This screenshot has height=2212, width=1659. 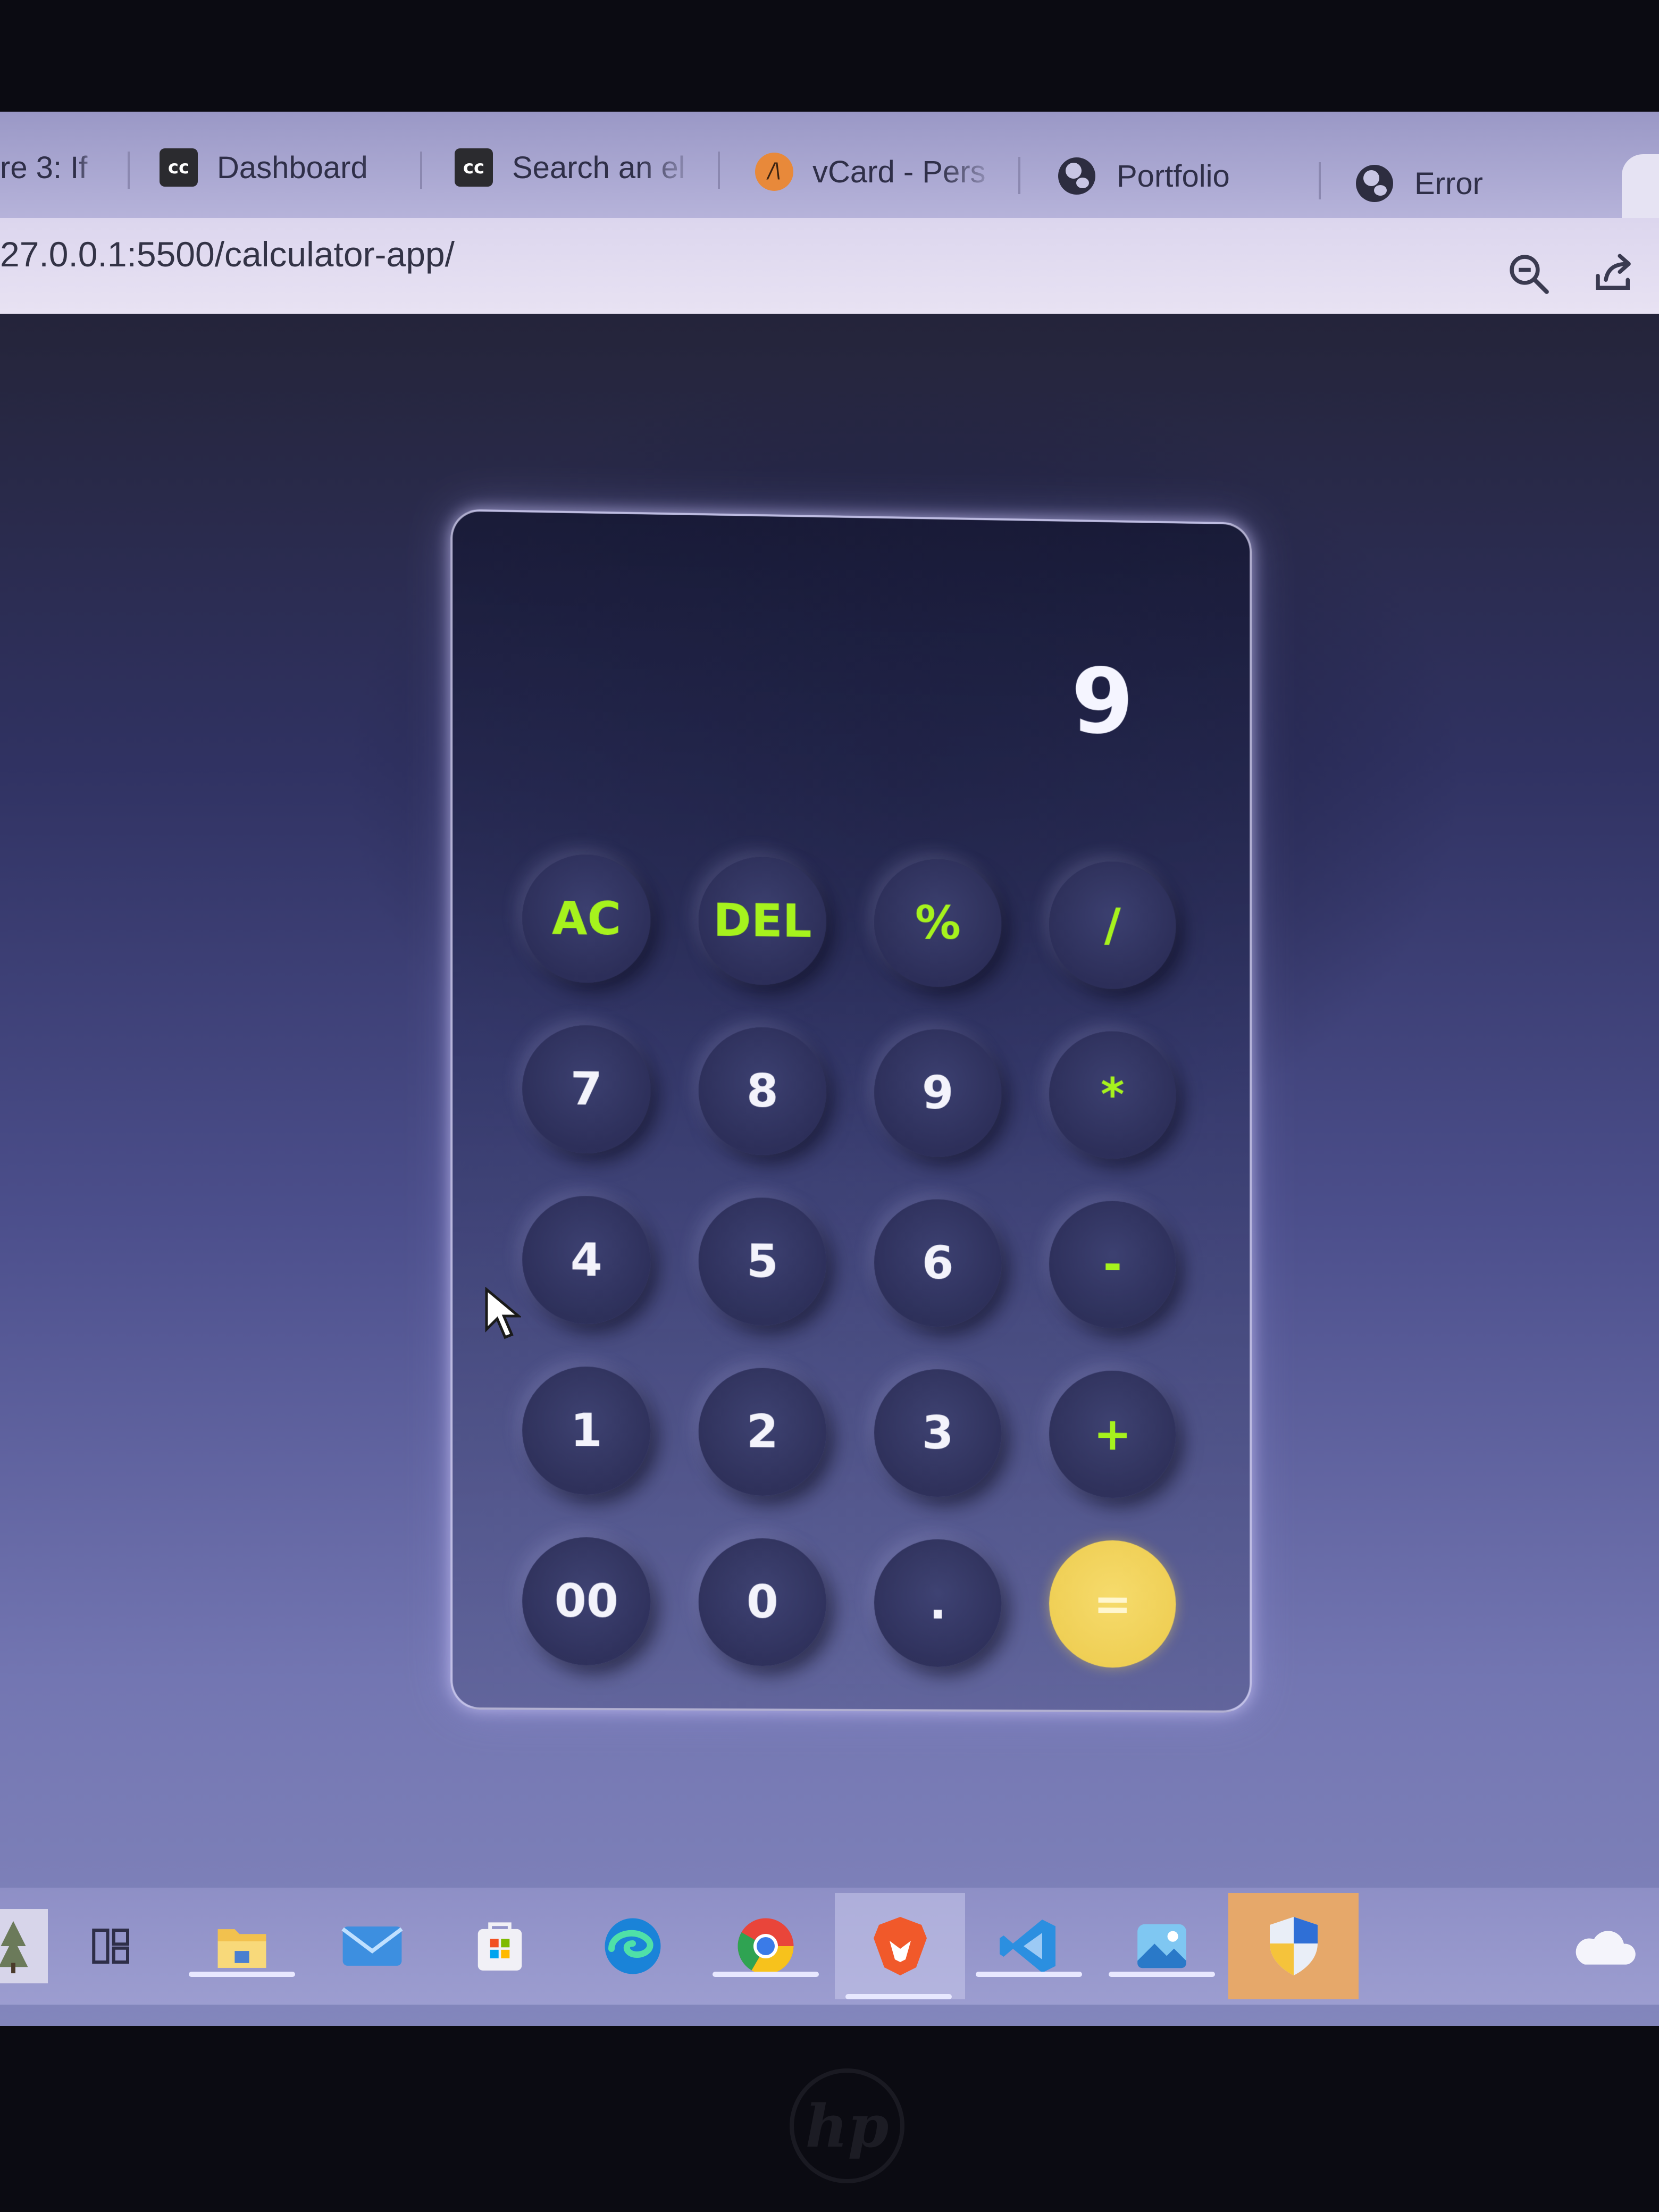 I want to click on key-ac-button: AC, so click(x=586, y=918).